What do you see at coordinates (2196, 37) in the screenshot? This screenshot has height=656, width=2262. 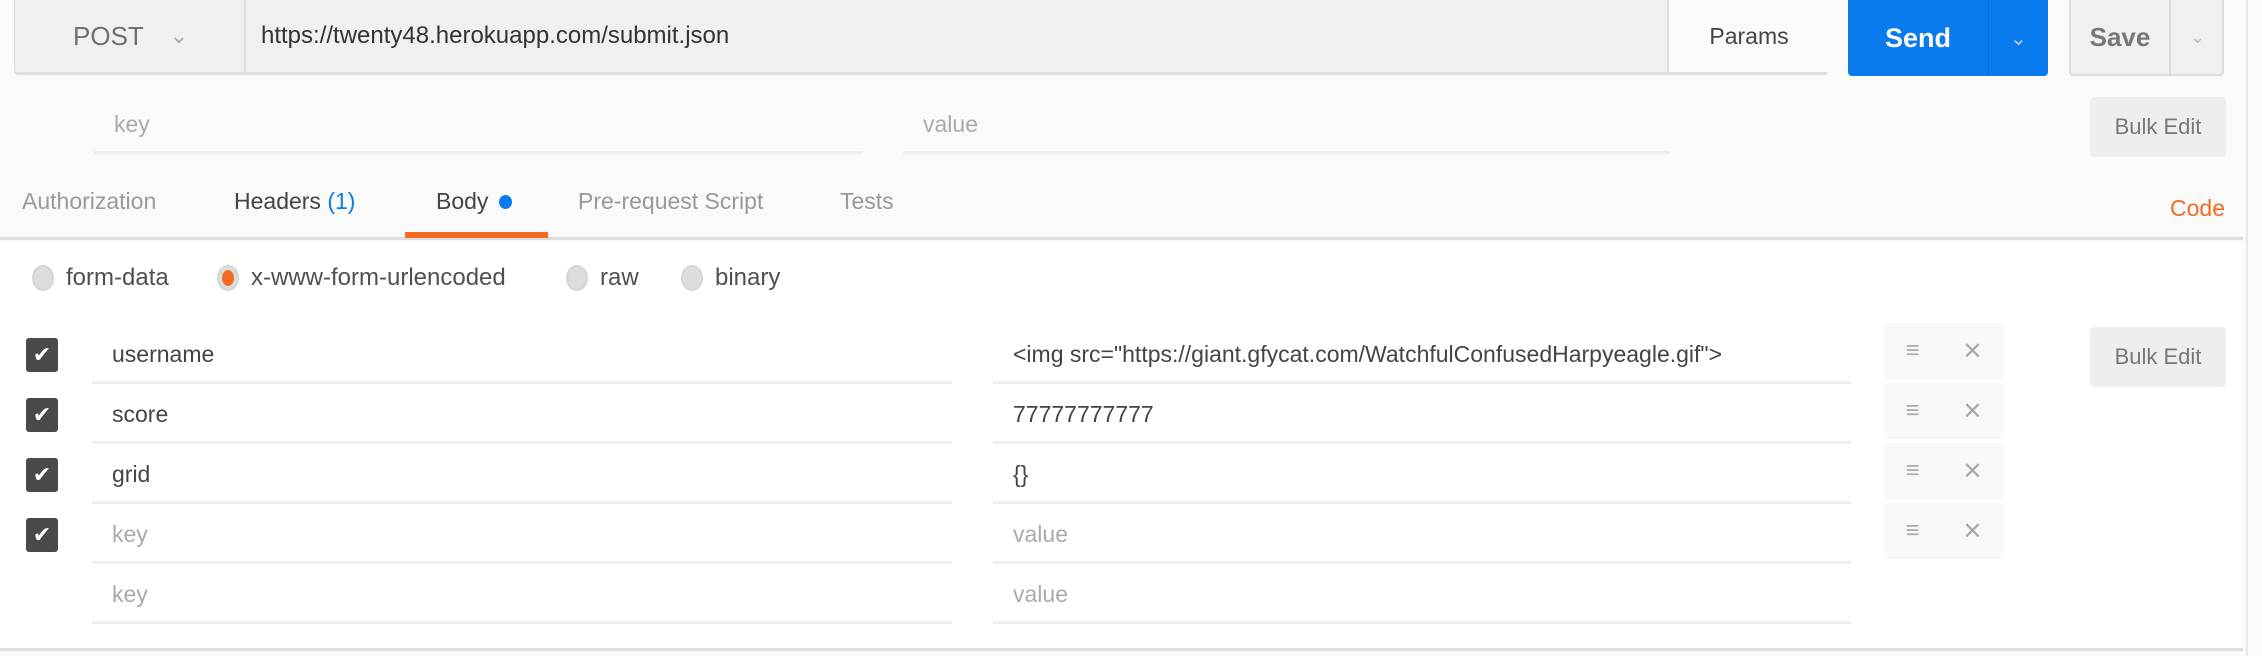 I see `save-dropdown-chevron-icon: ⌄` at bounding box center [2196, 37].